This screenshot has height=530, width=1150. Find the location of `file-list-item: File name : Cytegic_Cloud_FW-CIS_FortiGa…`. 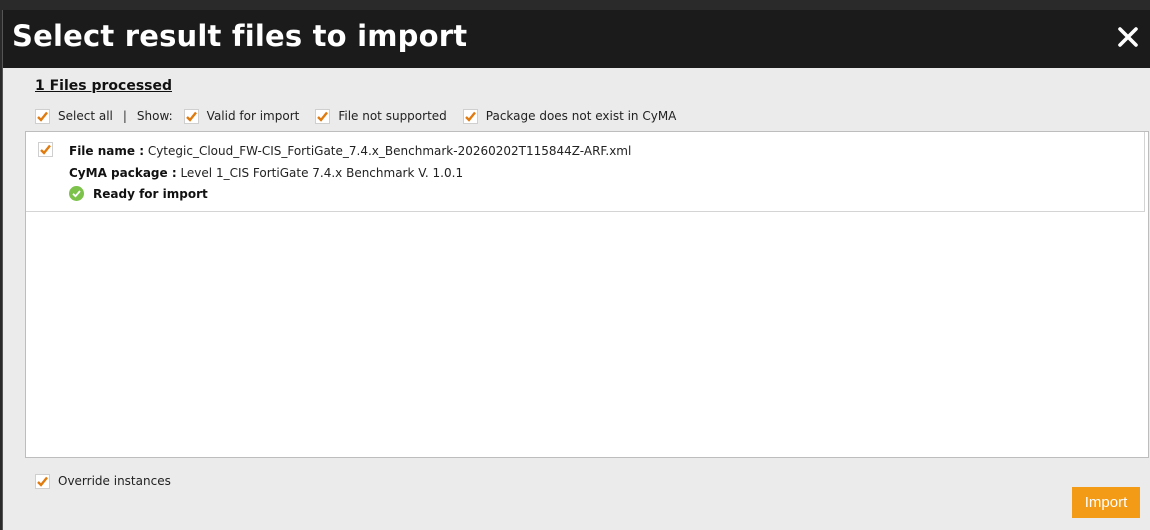

file-list-item: File name : Cytegic_Cloud_FW-CIS_FortiGa… is located at coordinates (585, 172).